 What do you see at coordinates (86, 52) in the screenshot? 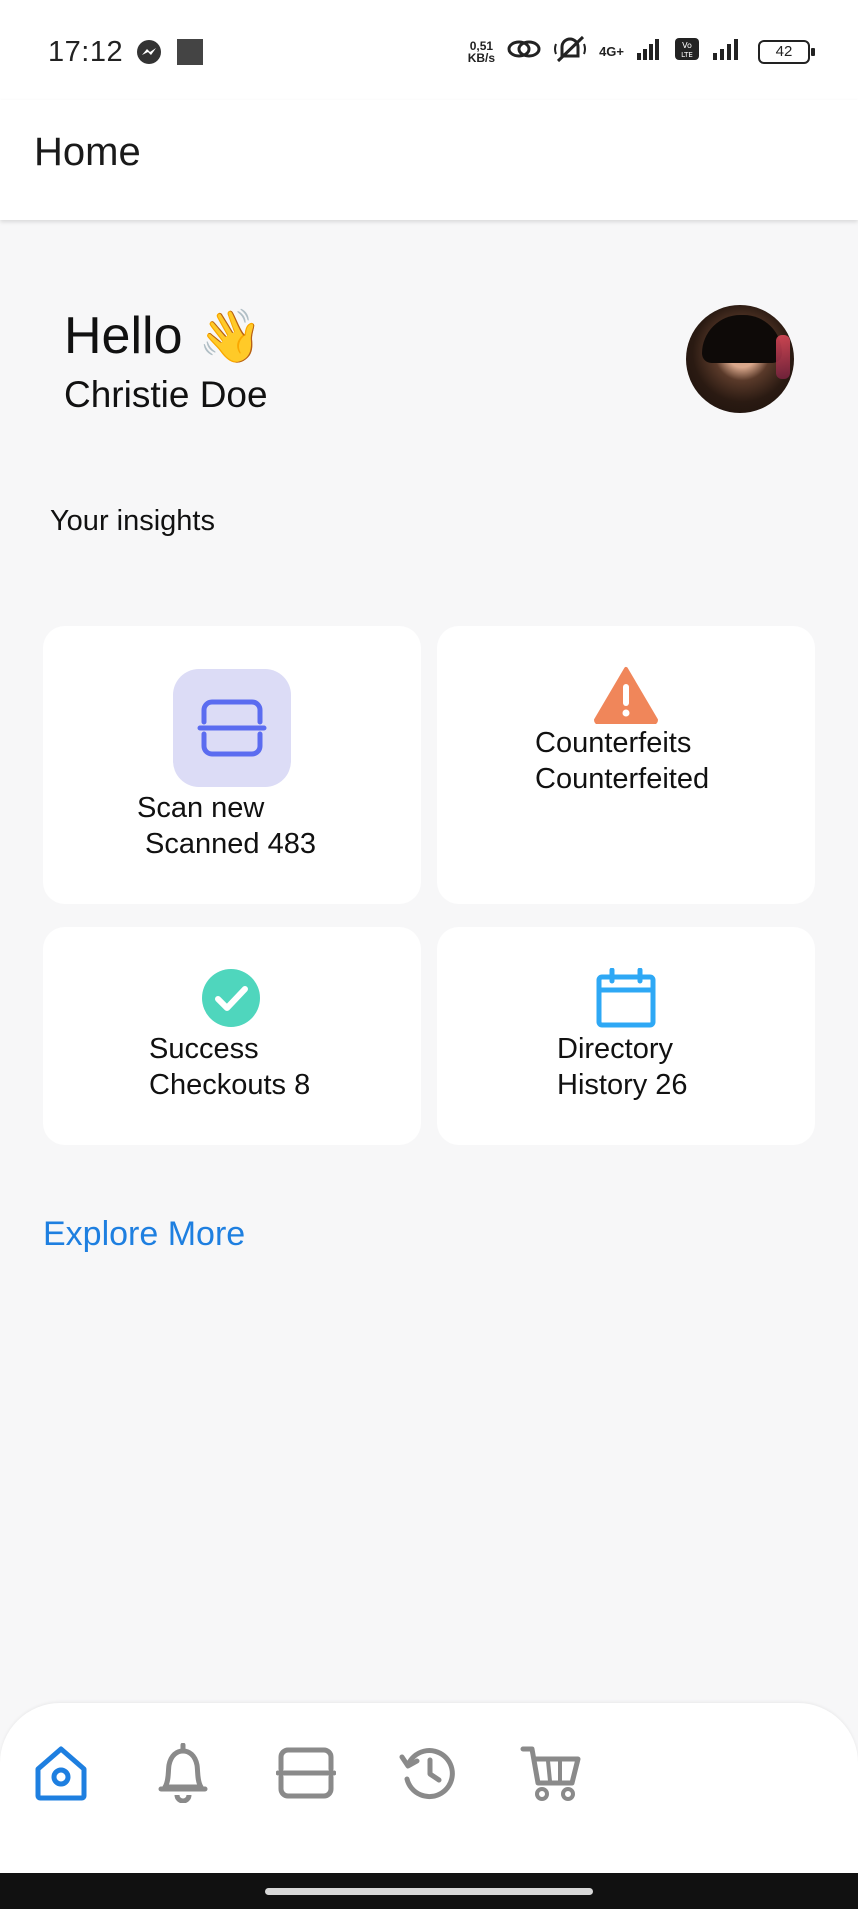
I see `status-time: 17:12` at bounding box center [86, 52].